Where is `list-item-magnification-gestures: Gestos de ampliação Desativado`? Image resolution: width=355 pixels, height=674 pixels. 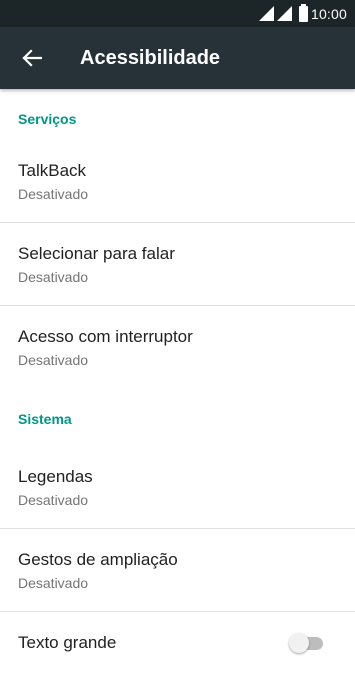
list-item-magnification-gestures: Gestos de ampliação Desativado is located at coordinates (177, 570).